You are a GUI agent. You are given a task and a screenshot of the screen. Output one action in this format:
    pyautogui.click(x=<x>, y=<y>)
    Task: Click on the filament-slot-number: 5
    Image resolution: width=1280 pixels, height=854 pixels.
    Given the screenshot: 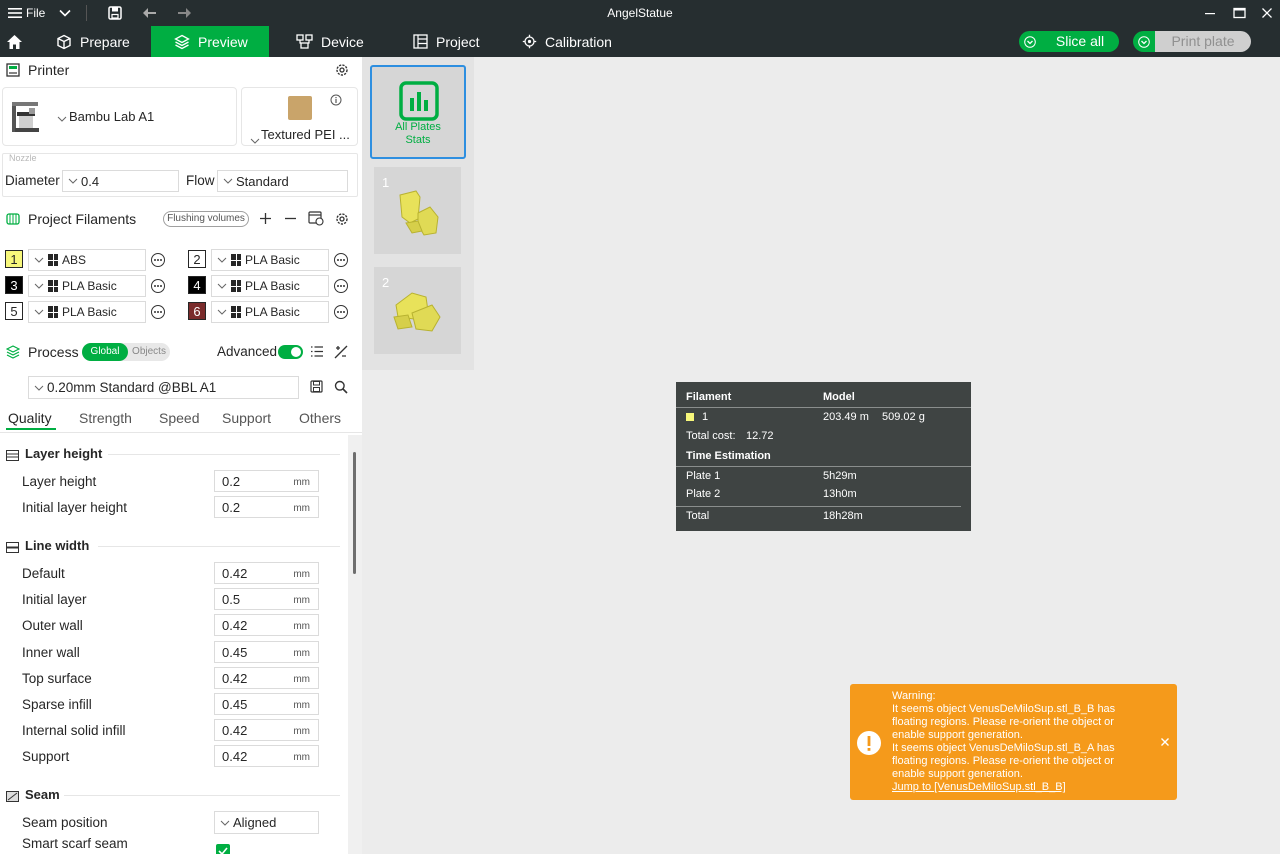 What is the action you would take?
    pyautogui.click(x=14, y=311)
    